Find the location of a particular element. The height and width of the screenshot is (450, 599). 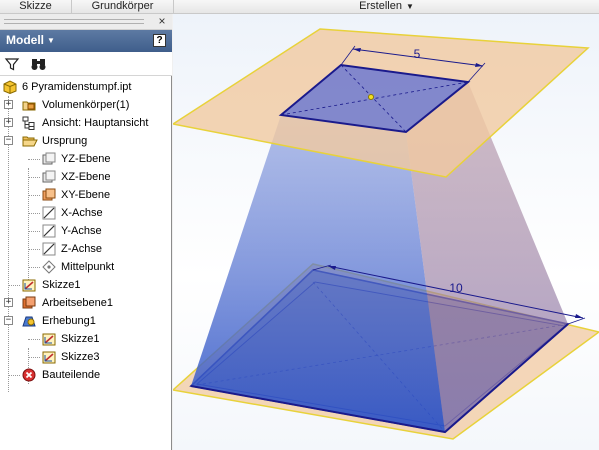

loft-icon is located at coordinates (29, 321).